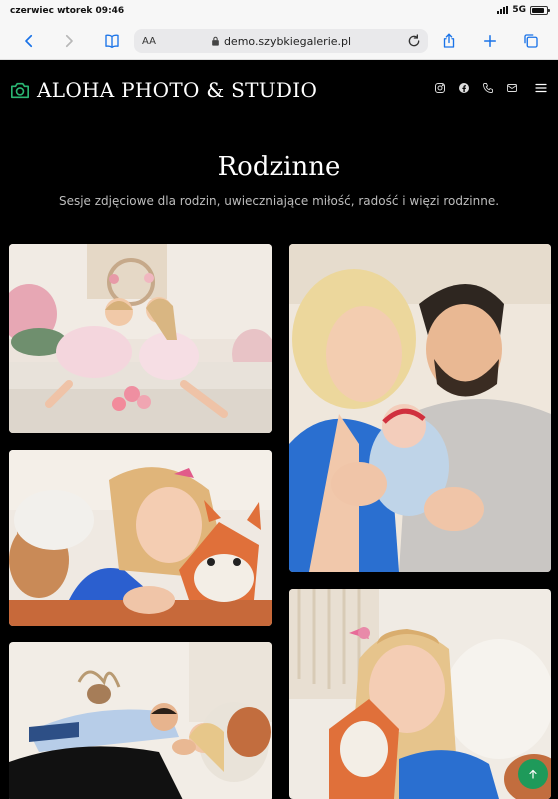 The width and height of the screenshot is (558, 799). I want to click on forward-button, so click(69, 41).